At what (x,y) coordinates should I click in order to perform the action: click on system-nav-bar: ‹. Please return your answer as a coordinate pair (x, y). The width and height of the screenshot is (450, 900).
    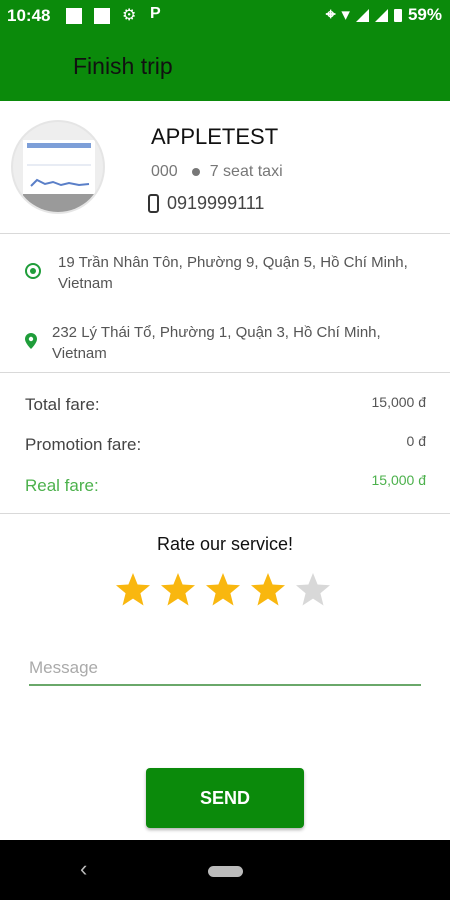
    Looking at the image, I should click on (225, 870).